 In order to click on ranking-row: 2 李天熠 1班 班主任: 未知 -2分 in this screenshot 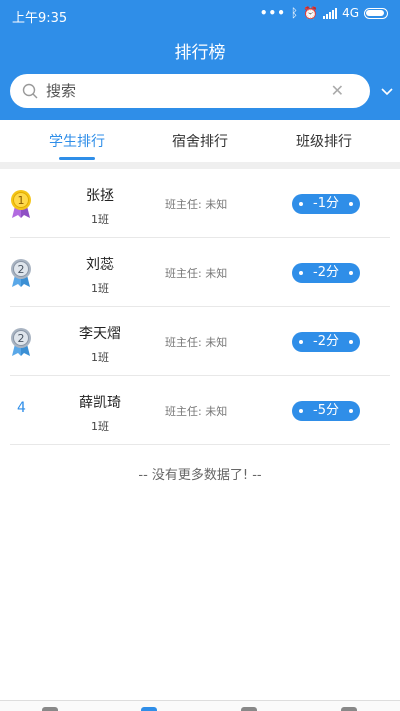, I will do `click(200, 341)`.